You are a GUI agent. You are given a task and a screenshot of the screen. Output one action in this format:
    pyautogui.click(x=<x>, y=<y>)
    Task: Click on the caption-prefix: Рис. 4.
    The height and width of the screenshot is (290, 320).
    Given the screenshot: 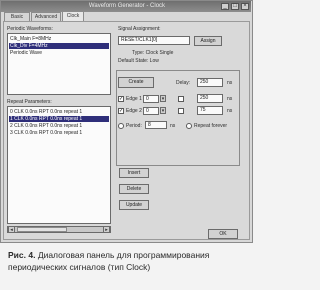 What is the action you would take?
    pyautogui.click(x=22, y=255)
    